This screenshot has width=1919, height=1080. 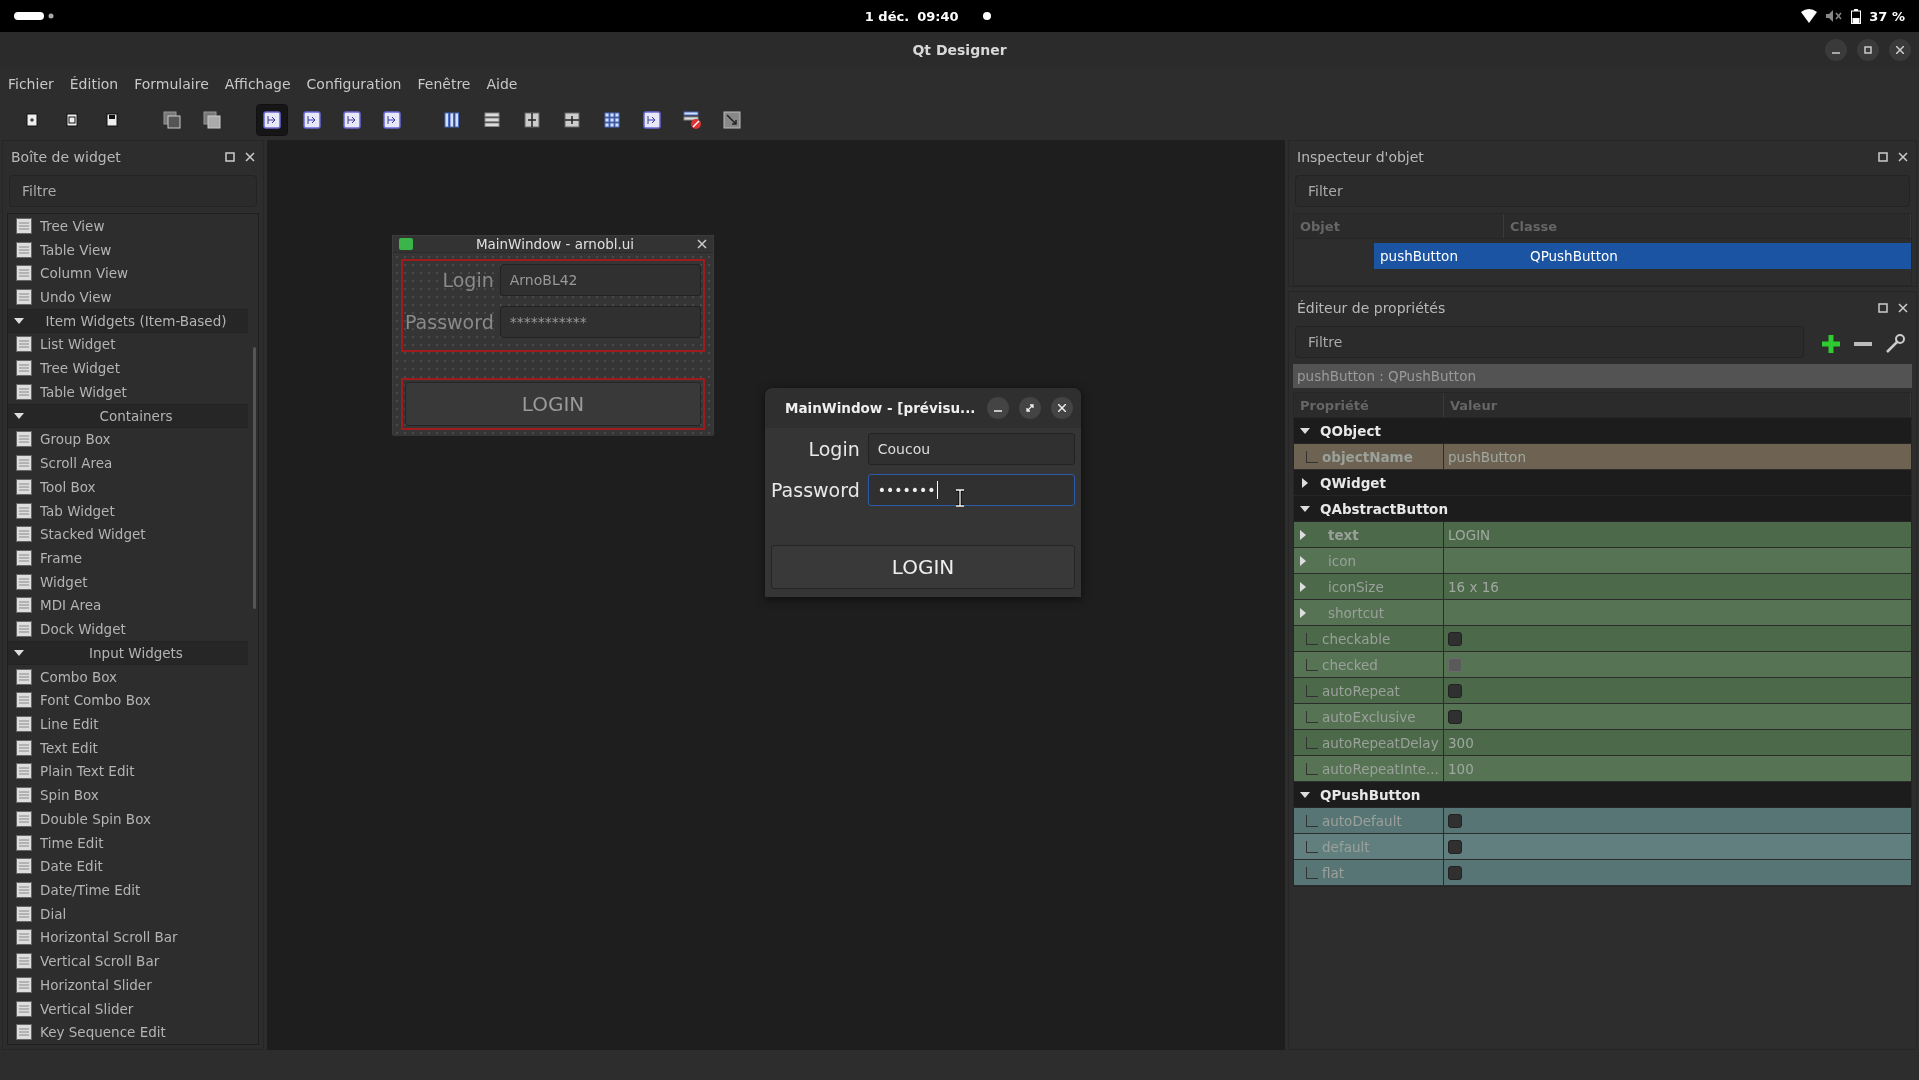 I want to click on battery-icon, so click(x=1856, y=16).